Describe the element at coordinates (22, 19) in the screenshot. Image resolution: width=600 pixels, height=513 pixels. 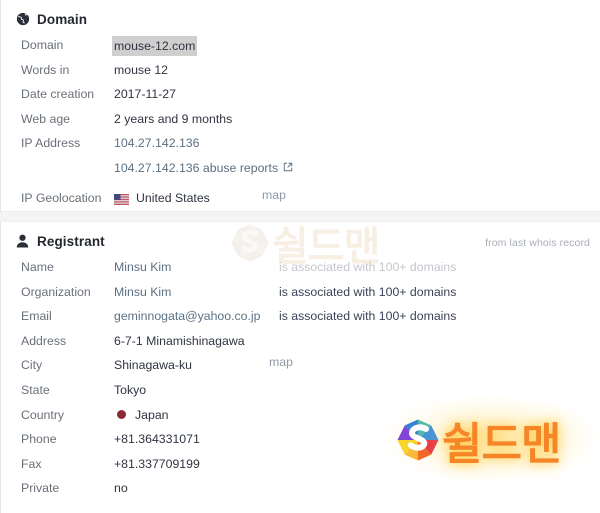
I see `globe-icon` at that location.